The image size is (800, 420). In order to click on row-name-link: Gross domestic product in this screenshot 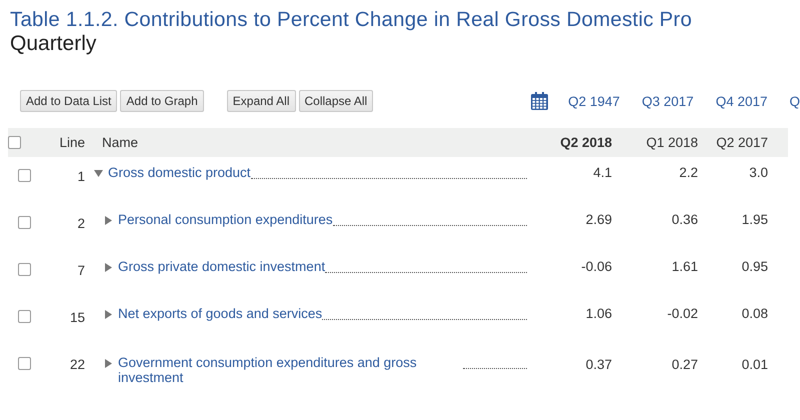, I will do `click(179, 172)`.